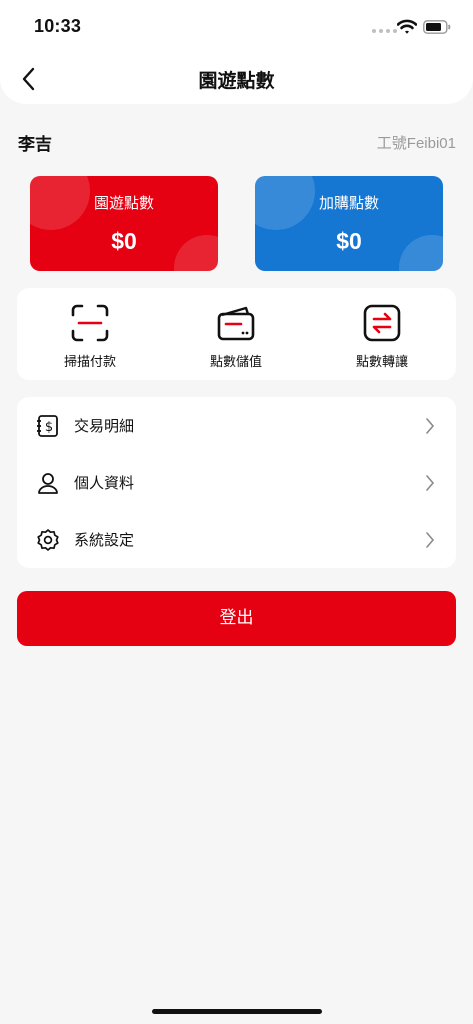  Describe the element at coordinates (237, 1011) in the screenshot. I see `home-indicator` at that location.